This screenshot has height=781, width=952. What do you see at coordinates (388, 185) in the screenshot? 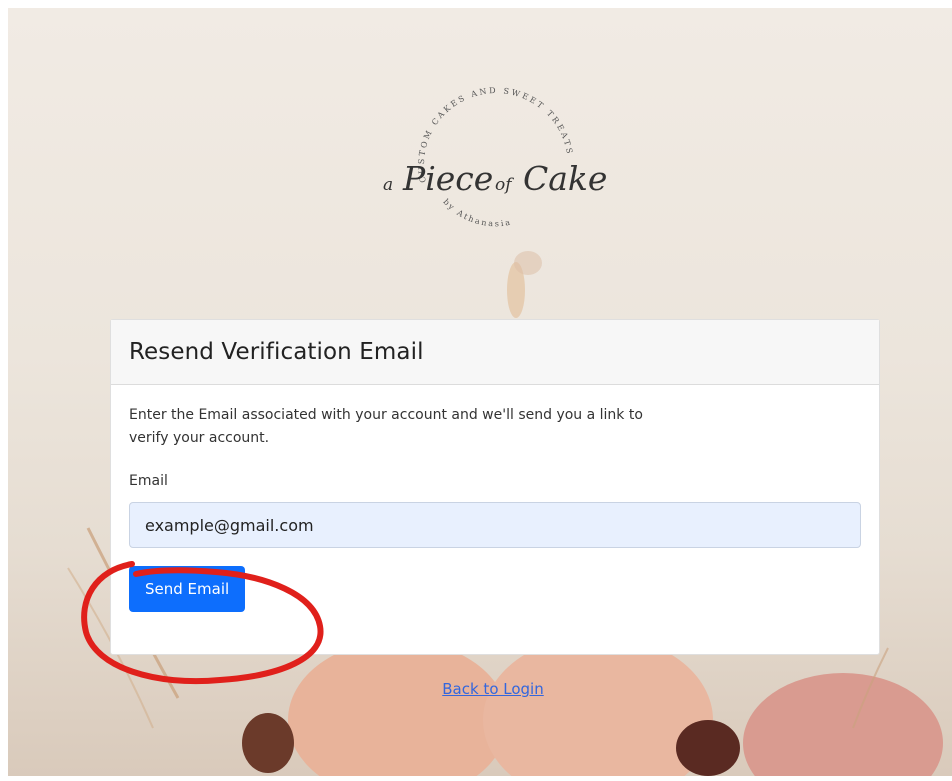
I see `logo-brand-a: a` at bounding box center [388, 185].